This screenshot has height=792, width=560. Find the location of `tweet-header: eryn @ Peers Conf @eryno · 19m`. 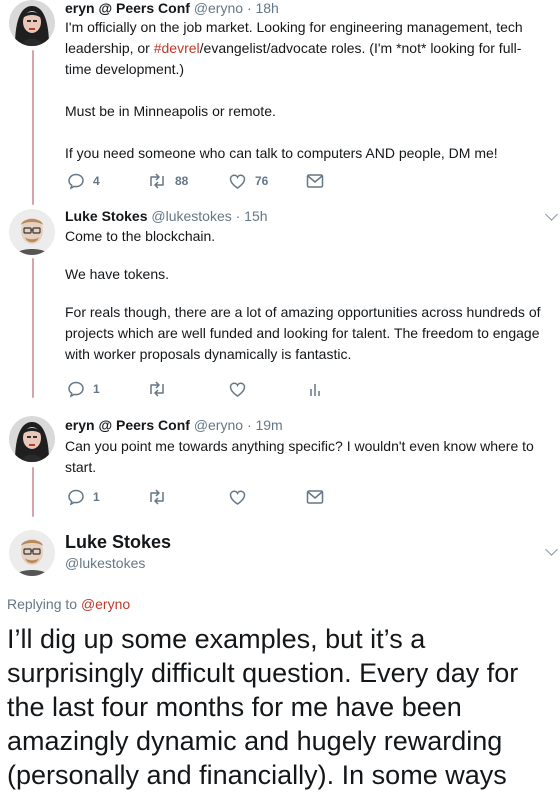

tweet-header: eryn @ Peers Conf @eryno · 19m is located at coordinates (174, 425).